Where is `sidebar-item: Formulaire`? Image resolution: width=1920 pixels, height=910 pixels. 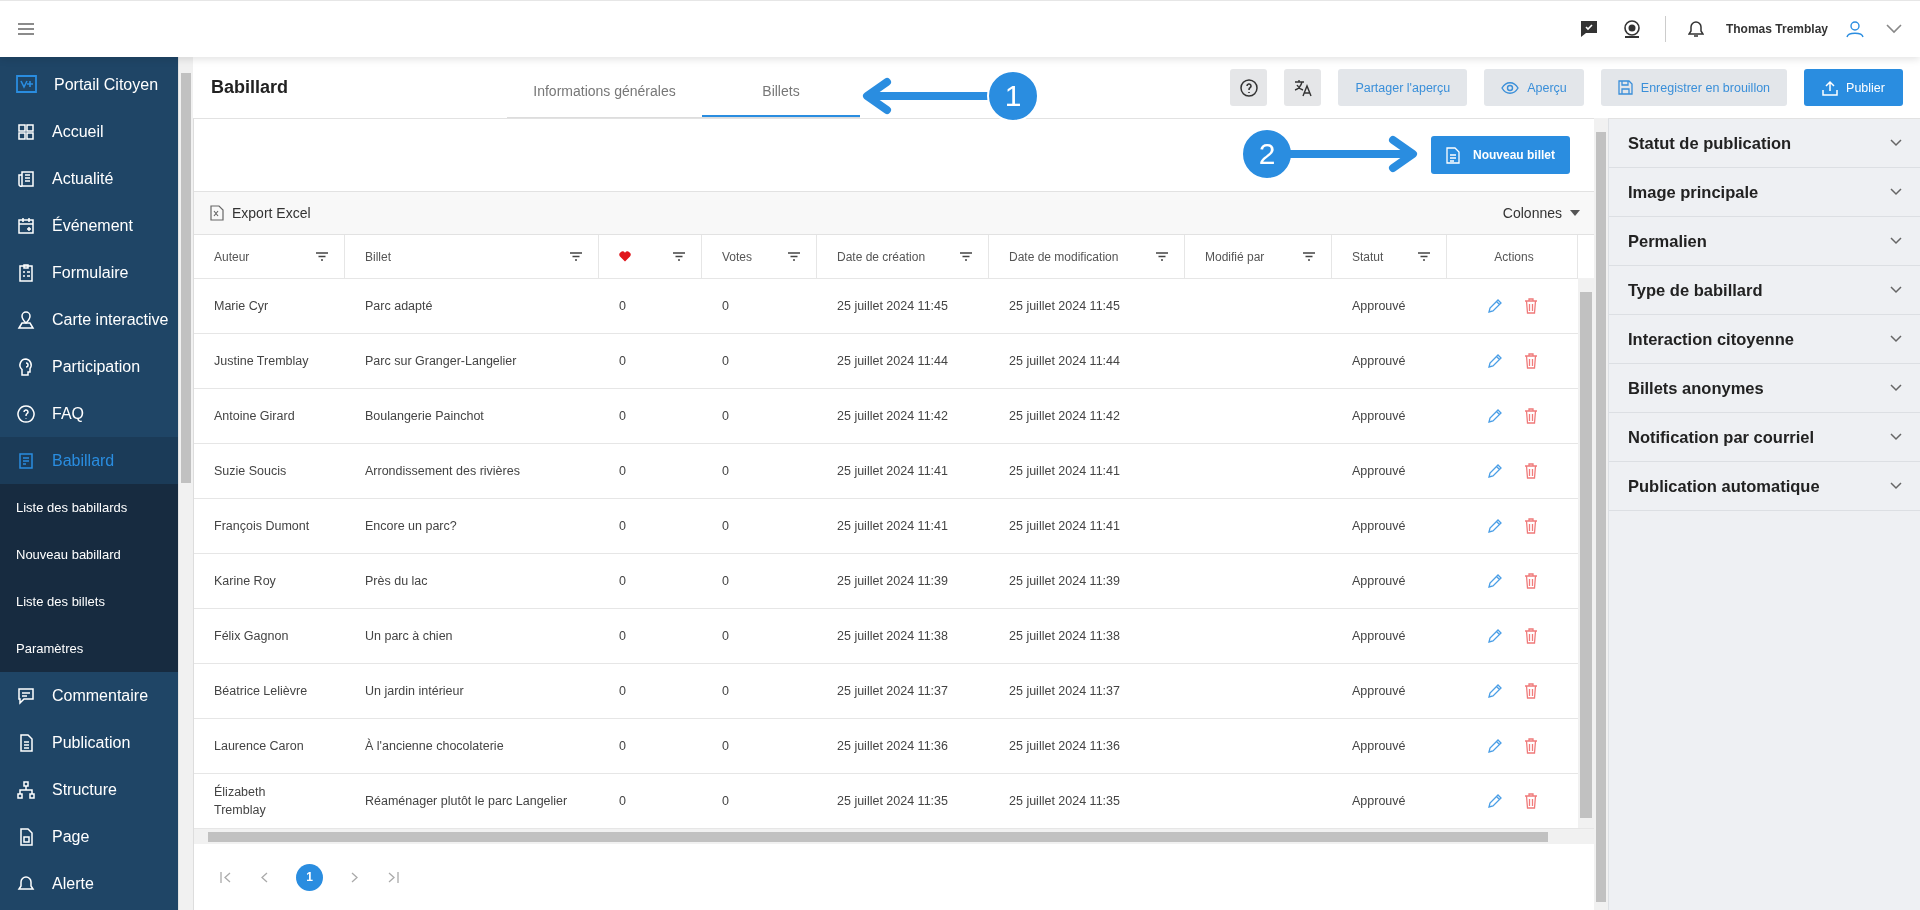 sidebar-item: Formulaire is located at coordinates (89, 272).